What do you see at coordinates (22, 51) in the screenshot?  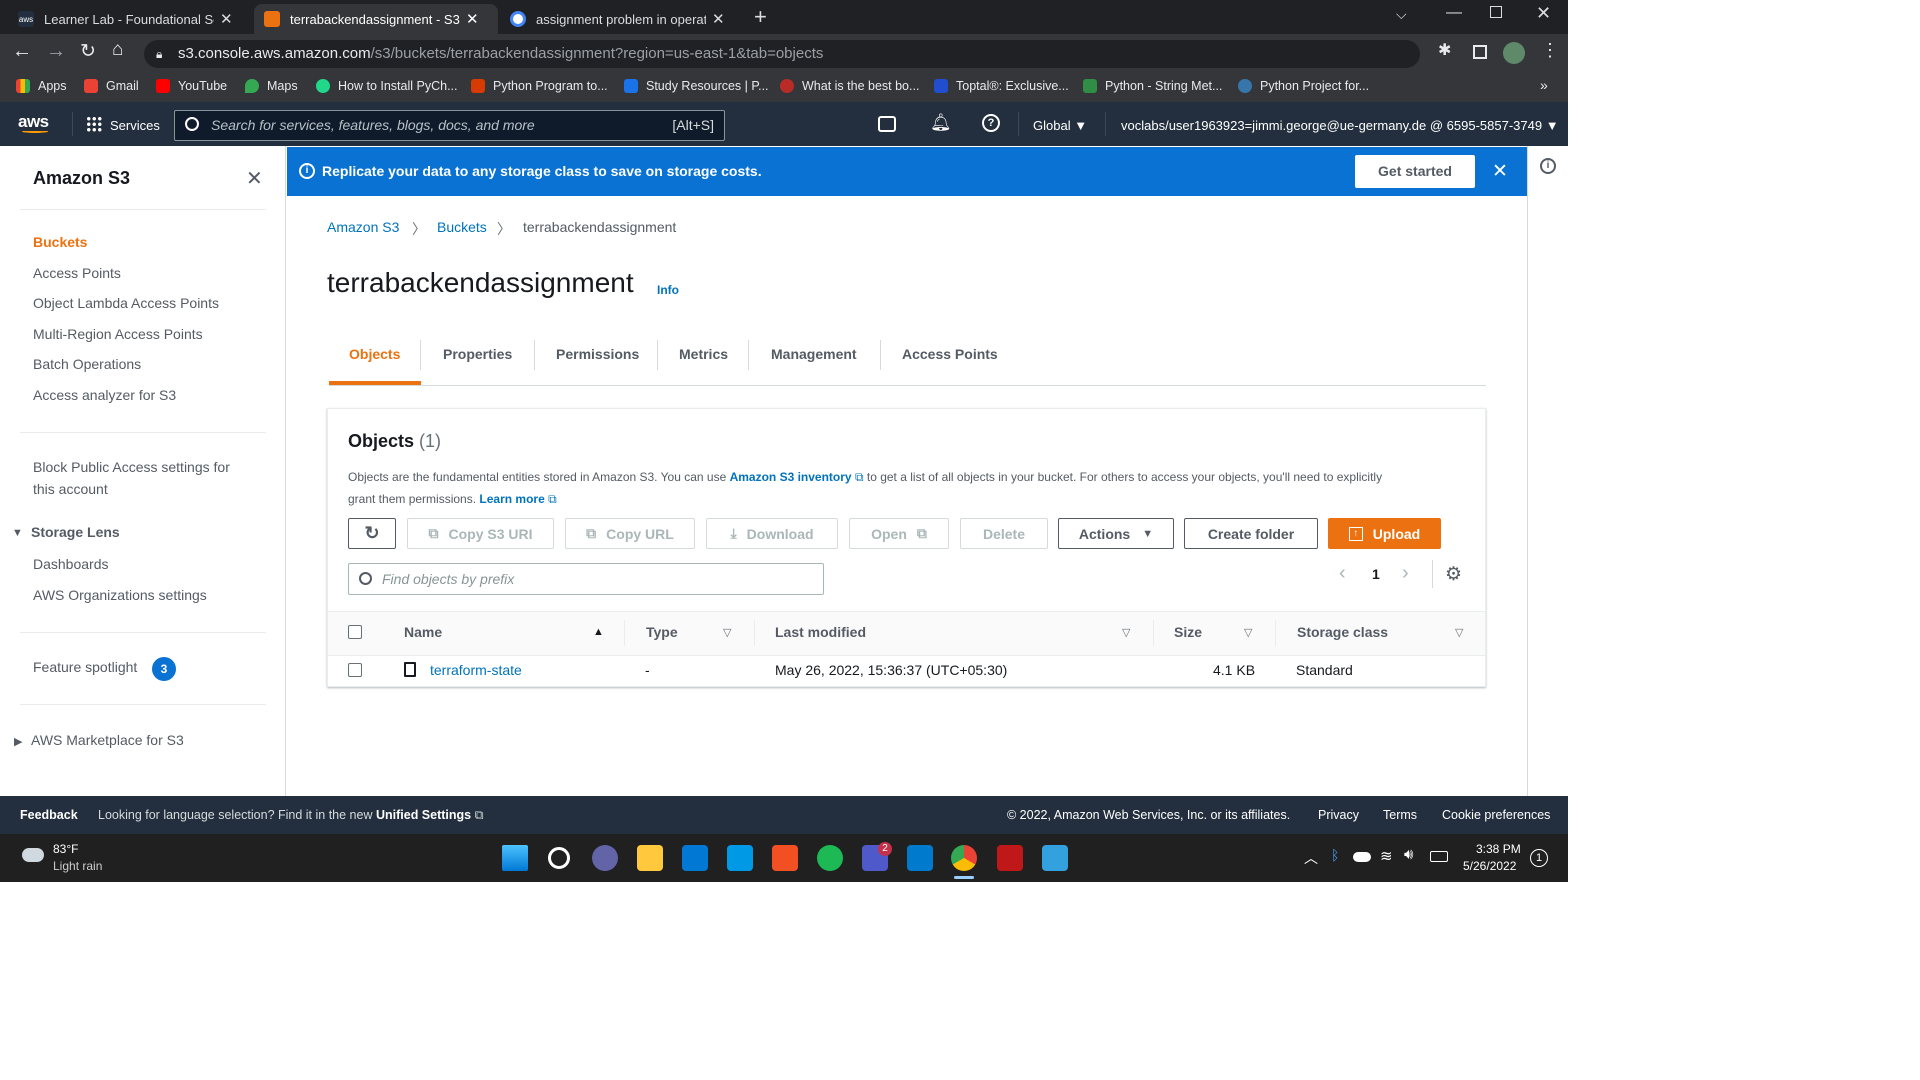 I see `back-arrow-icon: ←` at bounding box center [22, 51].